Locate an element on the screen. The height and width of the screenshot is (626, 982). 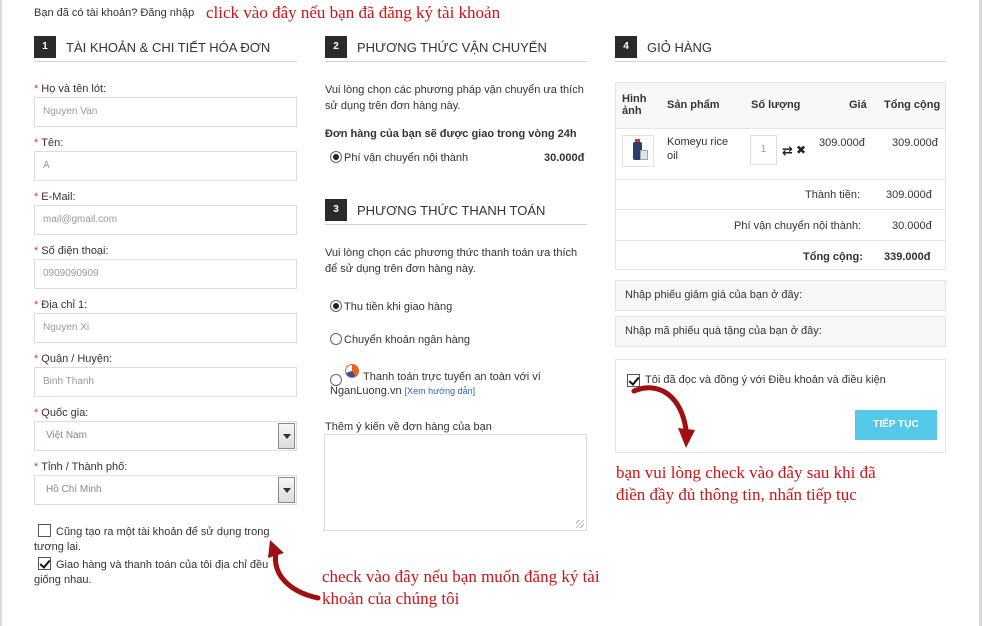
arrow-to-agree is located at coordinates (660, 409).